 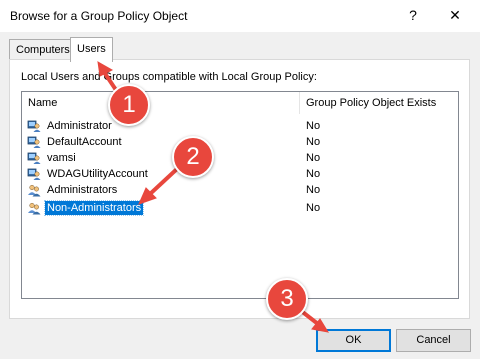 What do you see at coordinates (91, 49) in the screenshot?
I see `tab-users: Users` at bounding box center [91, 49].